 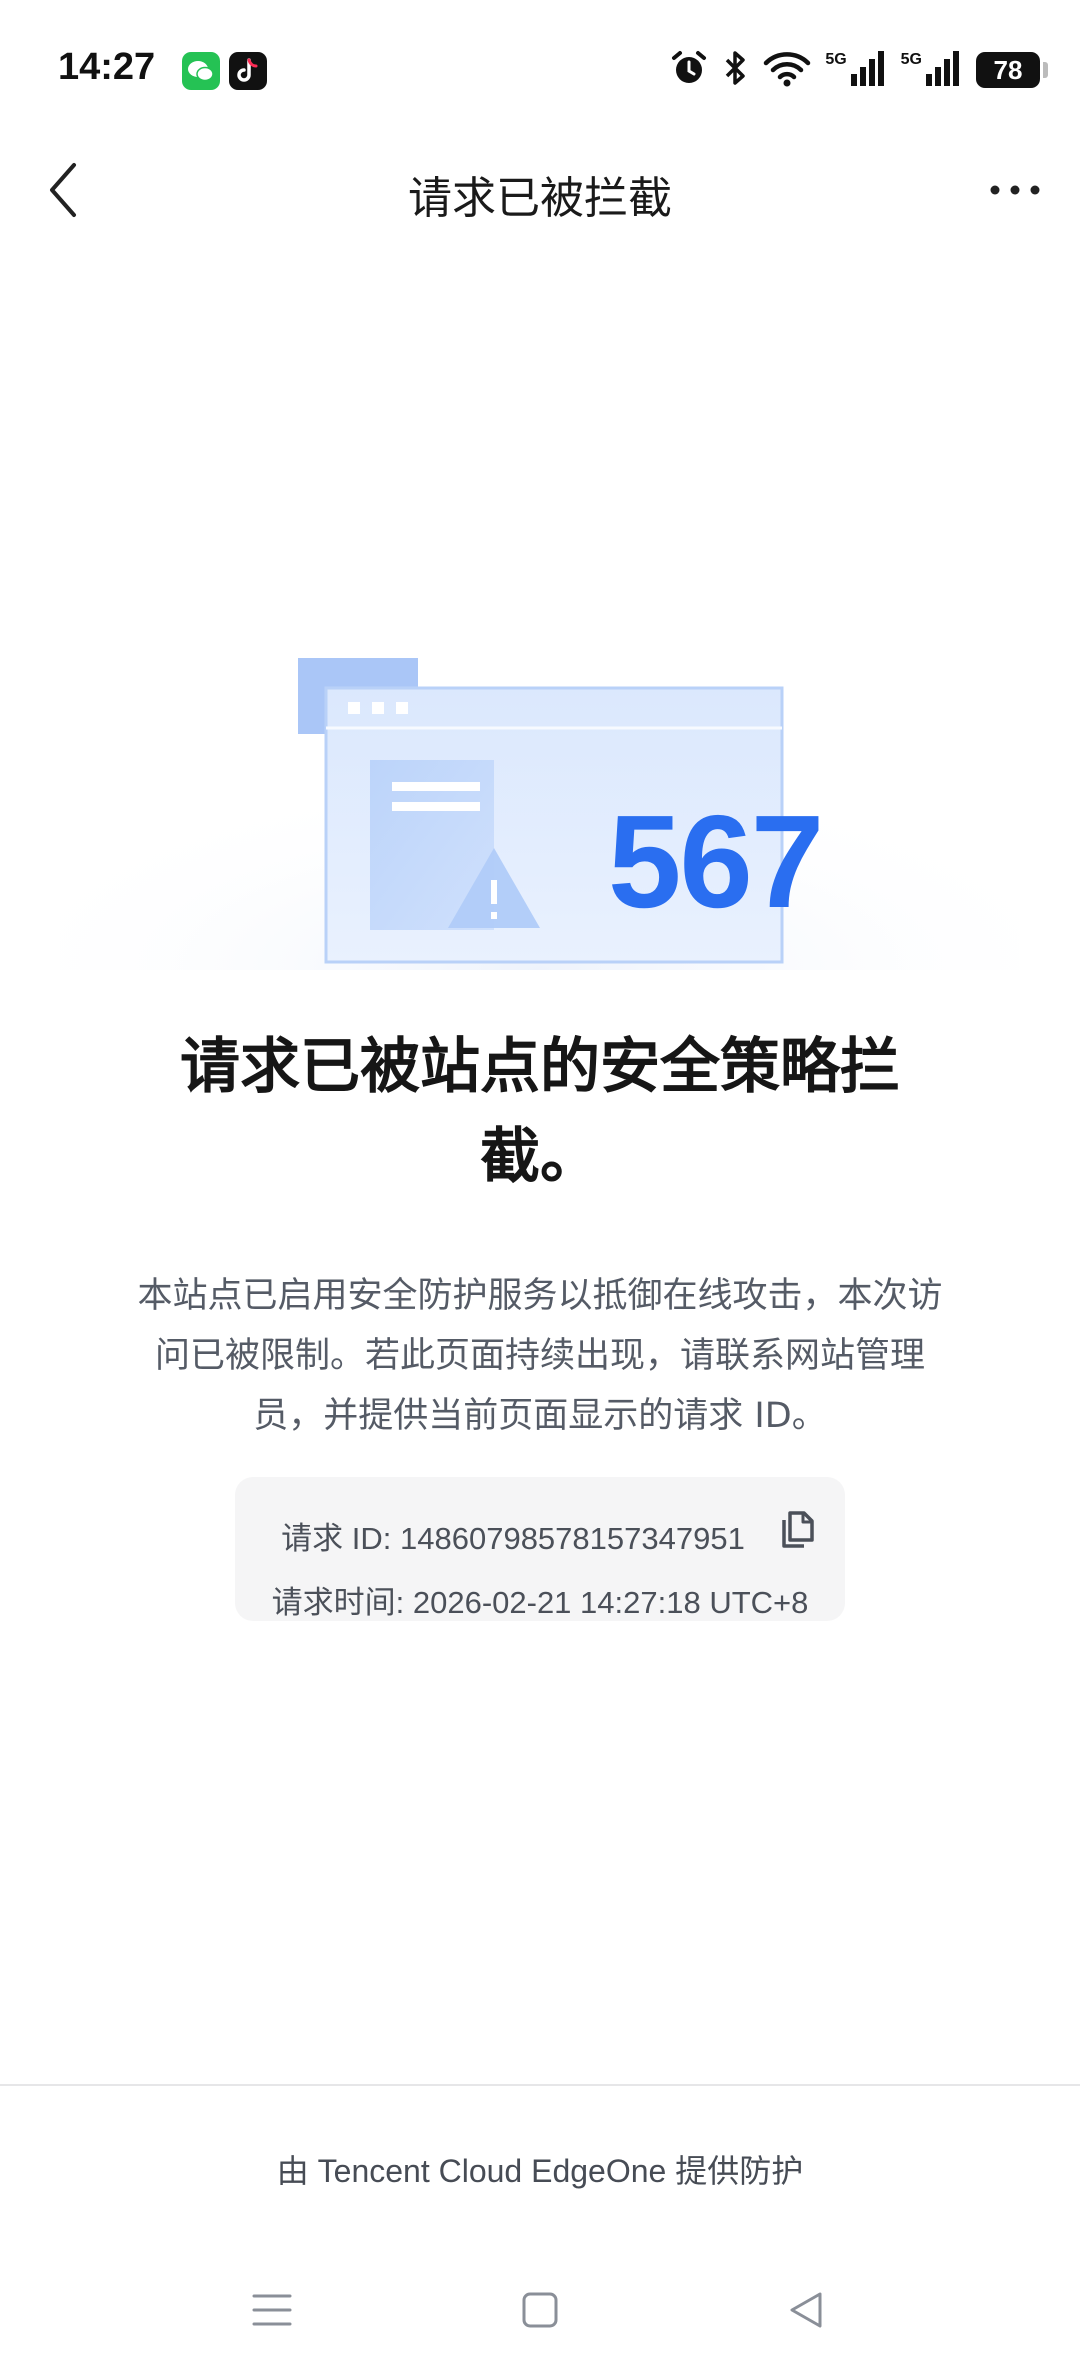 I want to click on blocked-headline: 请求已被站点的安全策略拦 截。, so click(x=540, y=1112).